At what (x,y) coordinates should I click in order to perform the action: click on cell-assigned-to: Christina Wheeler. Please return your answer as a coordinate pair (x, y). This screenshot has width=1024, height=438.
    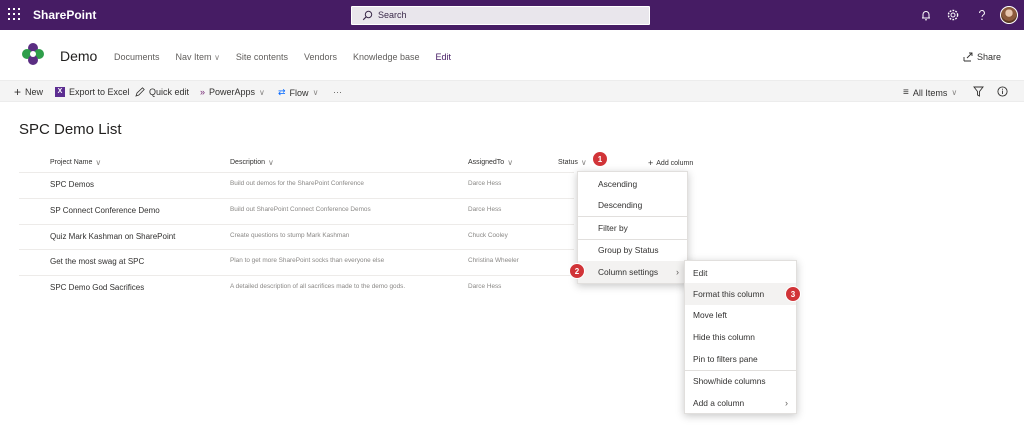
    Looking at the image, I should click on (493, 260).